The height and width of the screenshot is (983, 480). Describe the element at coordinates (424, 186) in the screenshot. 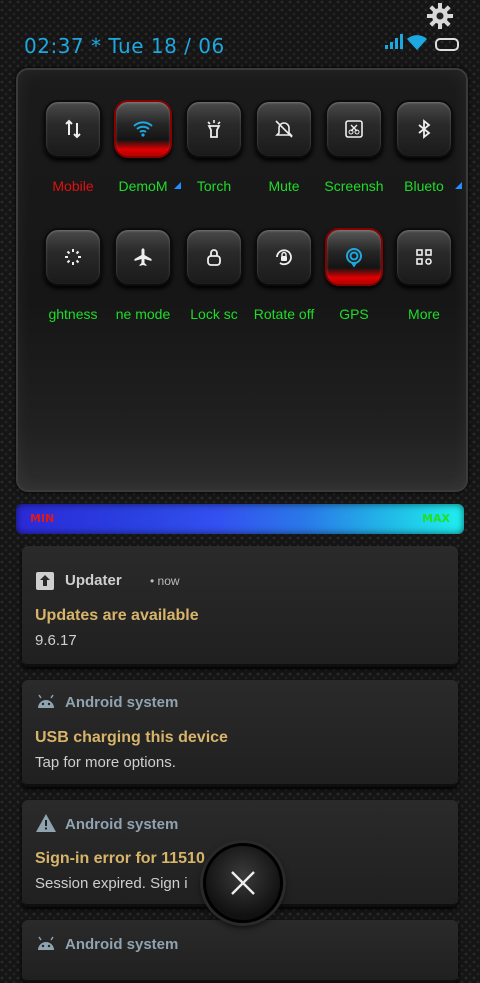

I see `tile-label: Blueto` at that location.